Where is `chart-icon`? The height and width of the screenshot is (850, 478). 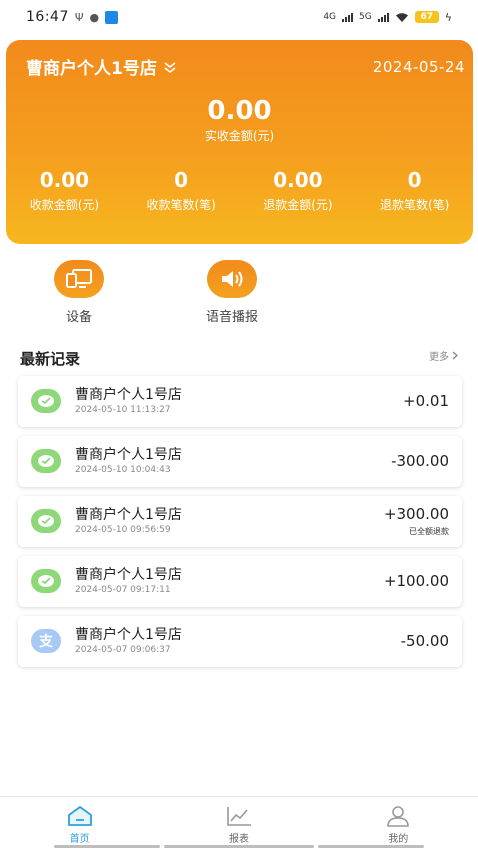 chart-icon is located at coordinates (239, 816).